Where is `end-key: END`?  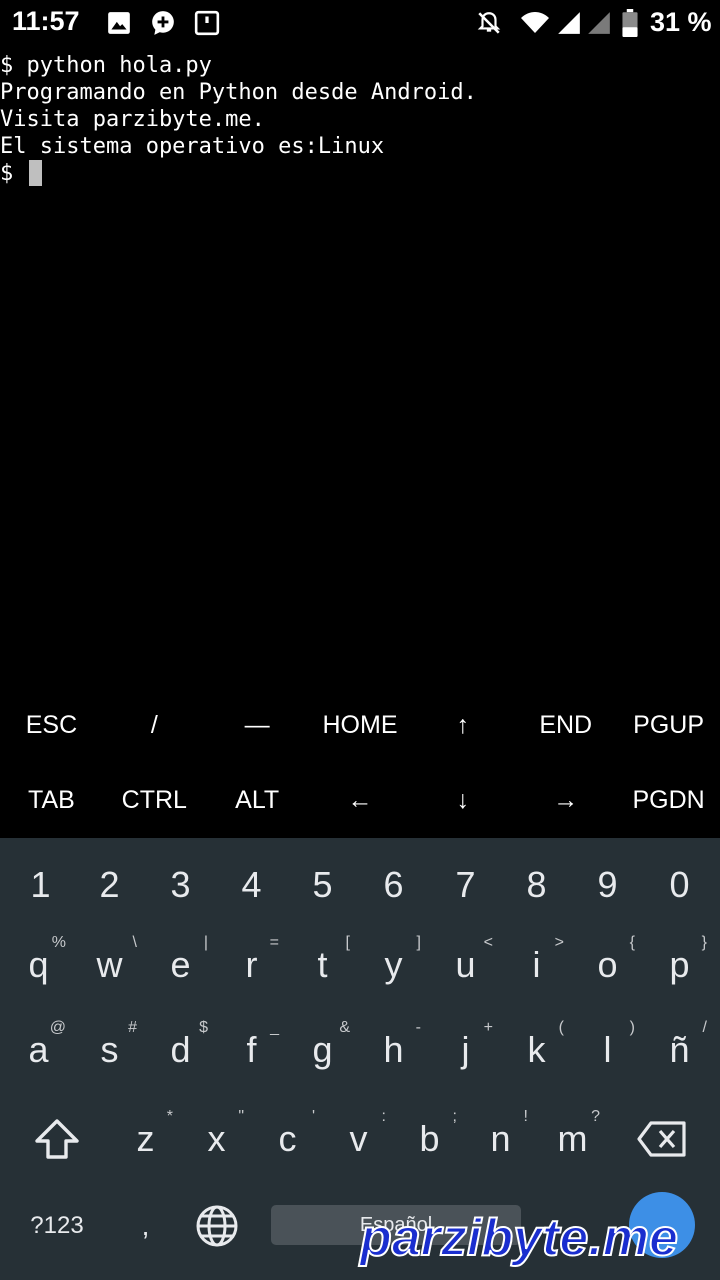 end-key: END is located at coordinates (565, 725).